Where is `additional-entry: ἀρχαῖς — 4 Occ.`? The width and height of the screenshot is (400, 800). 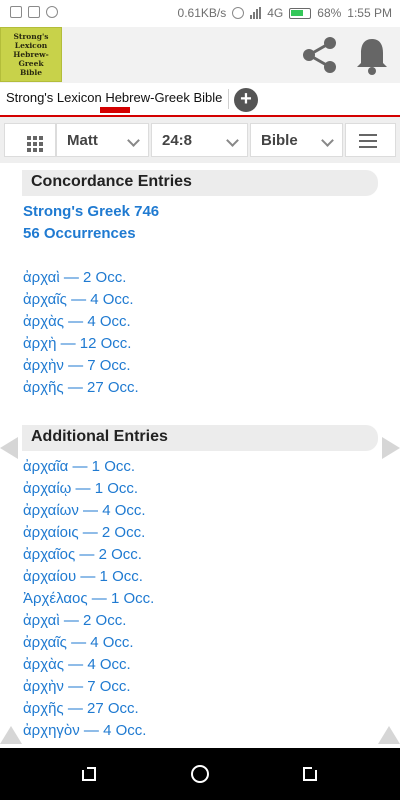
additional-entry: ἀρχαῖς — 4 Occ. is located at coordinates (78, 642).